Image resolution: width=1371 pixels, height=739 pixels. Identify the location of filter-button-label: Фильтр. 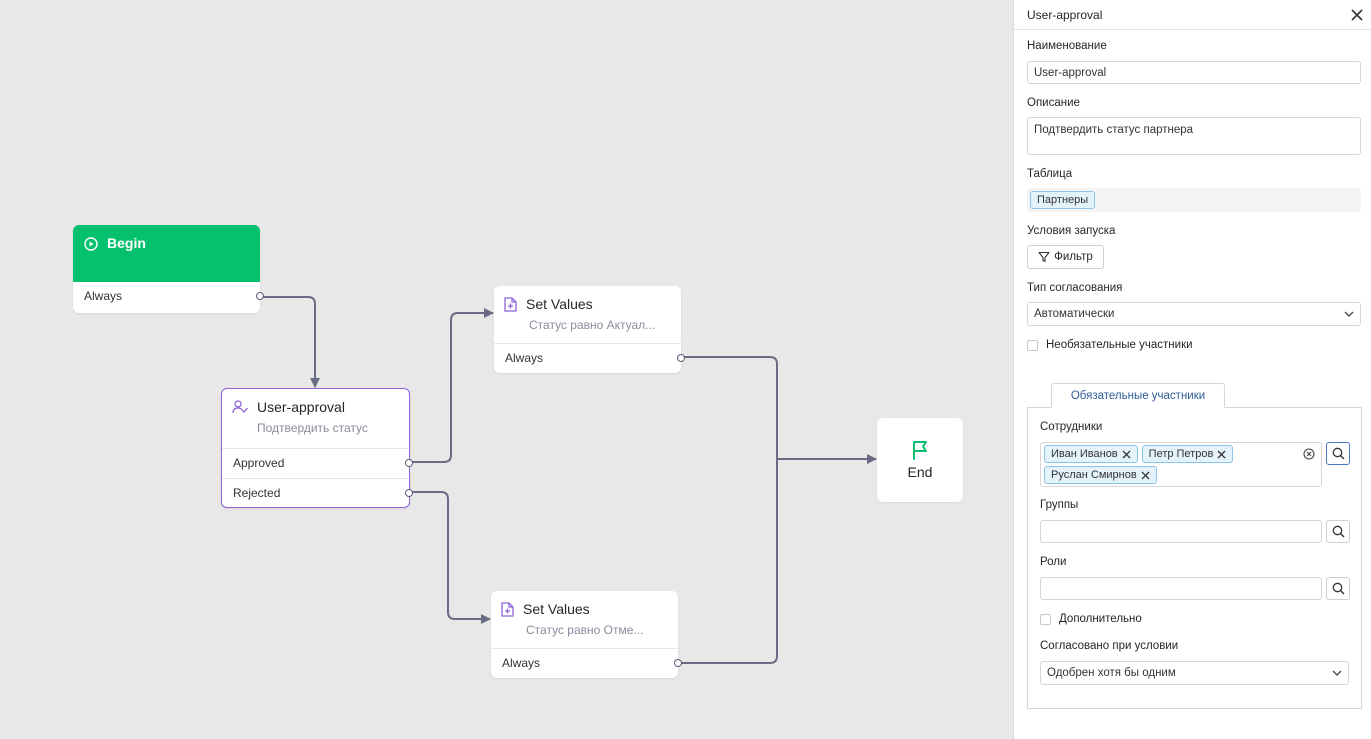
(1073, 257).